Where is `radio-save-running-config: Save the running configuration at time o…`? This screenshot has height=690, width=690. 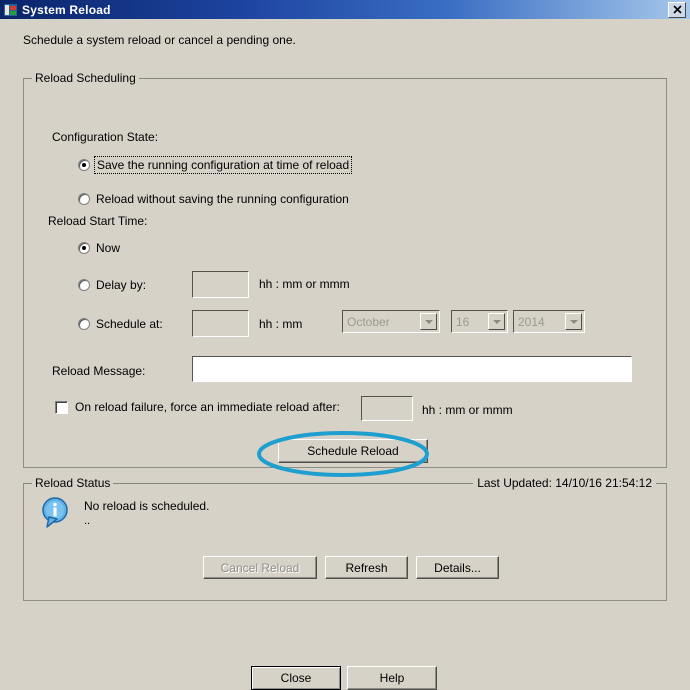 radio-save-running-config: Save the running configuration at time o… is located at coordinates (215, 165).